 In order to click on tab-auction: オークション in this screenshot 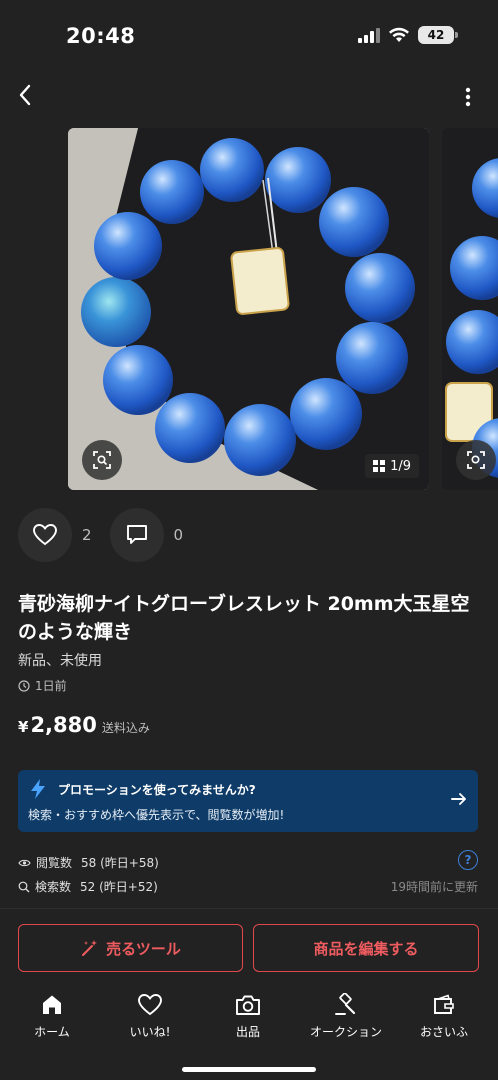, I will do `click(346, 1016)`.